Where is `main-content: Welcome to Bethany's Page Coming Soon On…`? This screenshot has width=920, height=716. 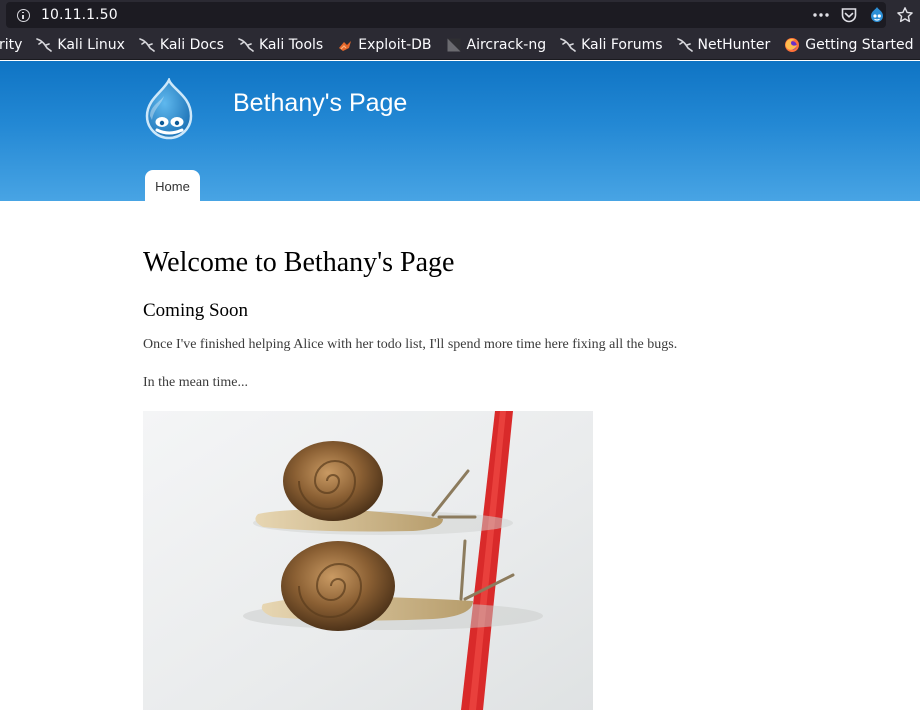
main-content: Welcome to Bethany's Page Coming Soon On… is located at coordinates (463, 318).